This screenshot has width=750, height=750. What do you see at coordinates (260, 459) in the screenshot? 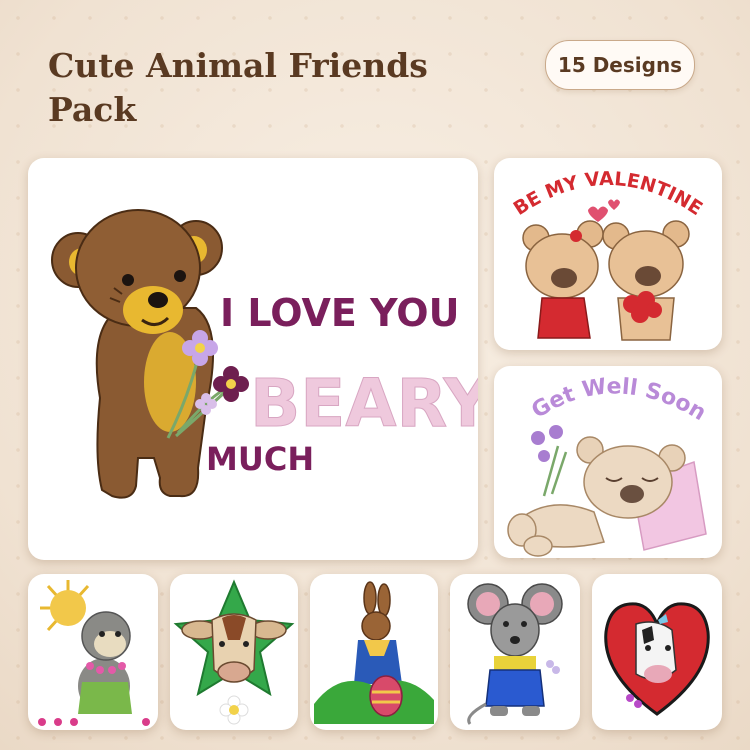
I see `hero-line-3: MUCH` at bounding box center [260, 459].